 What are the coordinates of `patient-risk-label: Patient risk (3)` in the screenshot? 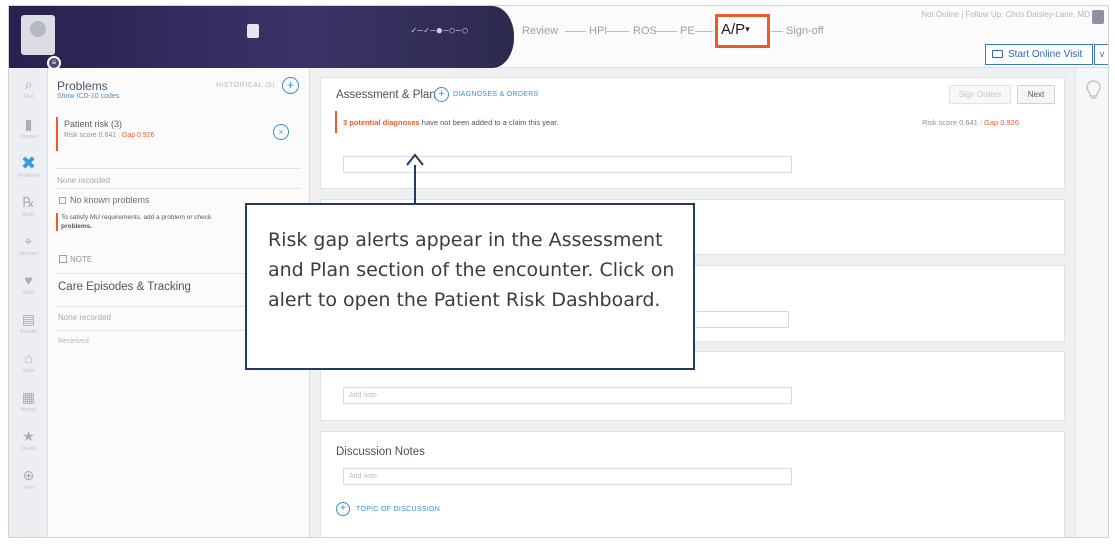 It's located at (93, 124).